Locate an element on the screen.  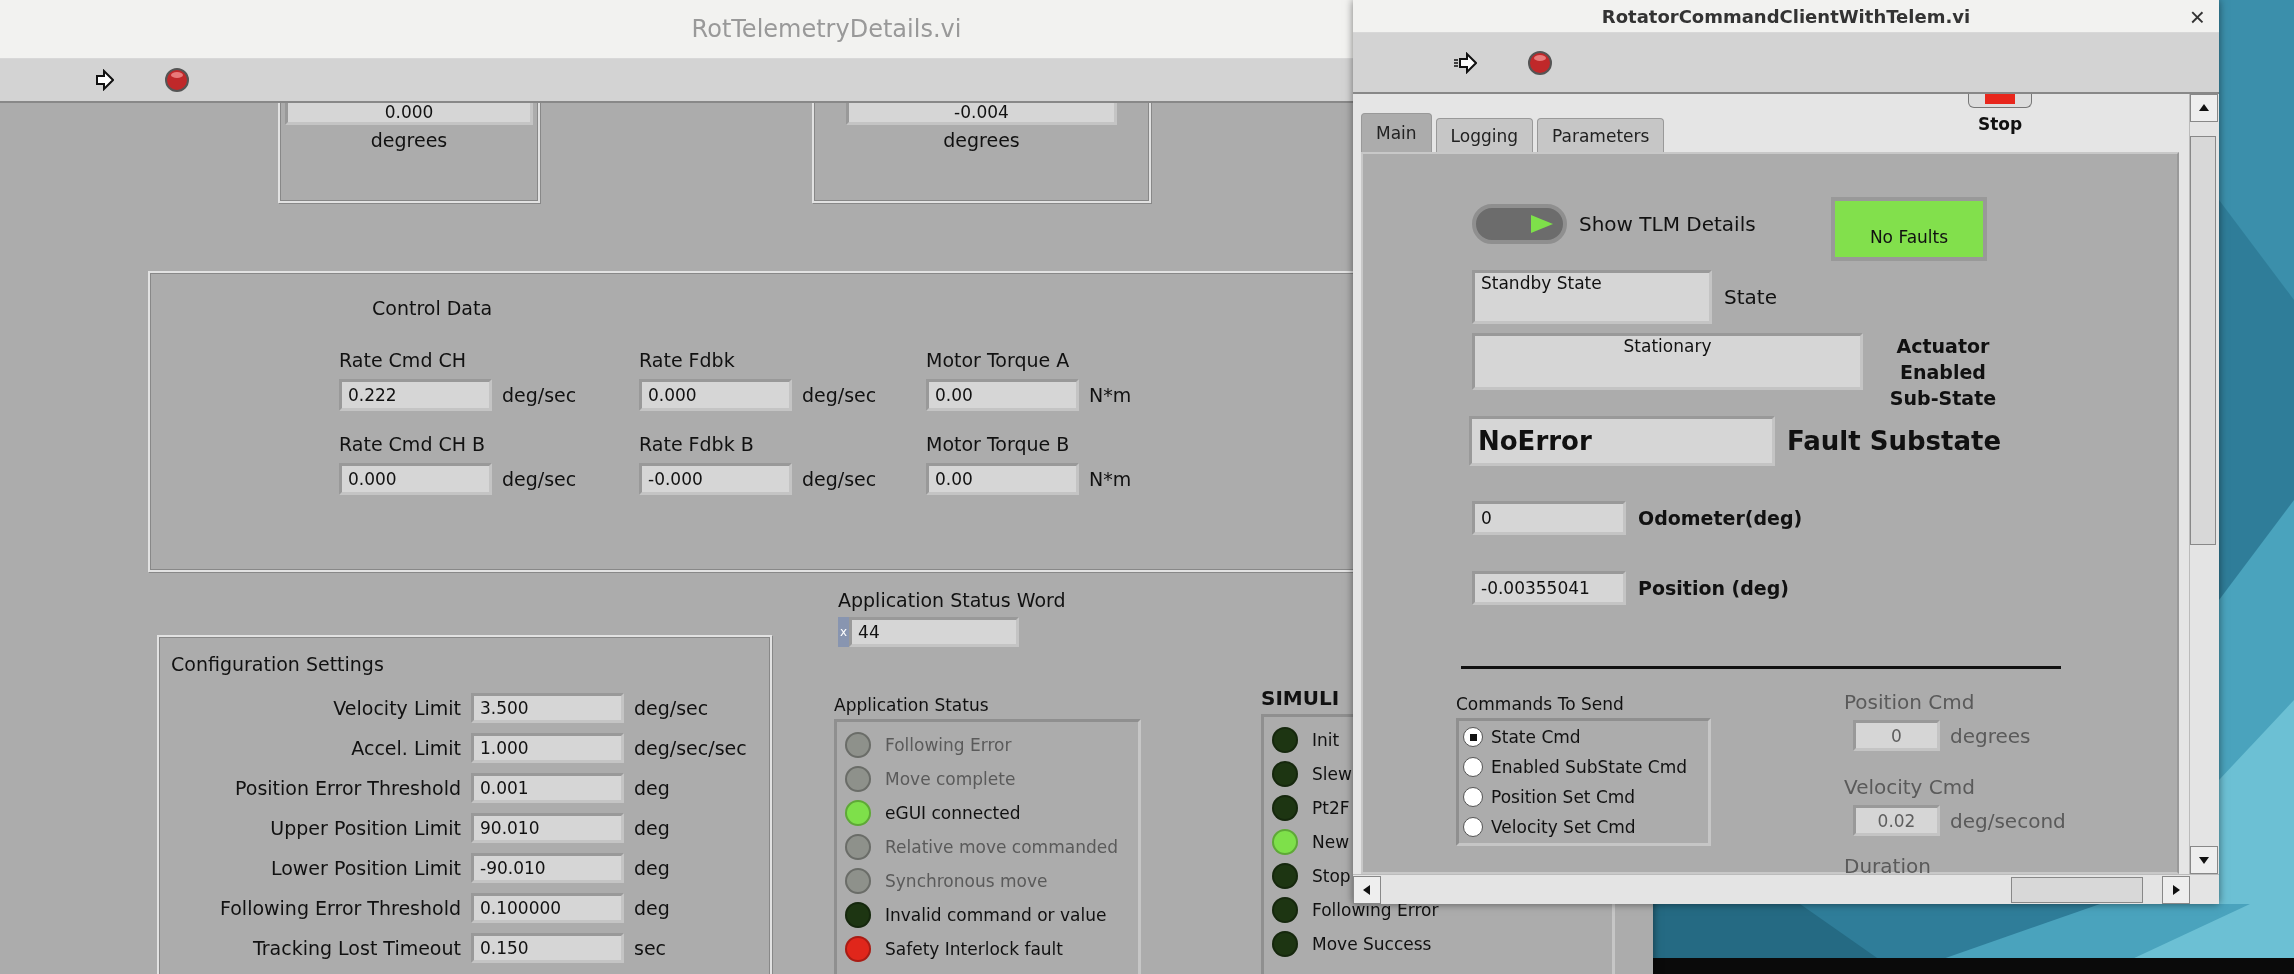
run-arrow-icon is located at coordinates (1465, 62).